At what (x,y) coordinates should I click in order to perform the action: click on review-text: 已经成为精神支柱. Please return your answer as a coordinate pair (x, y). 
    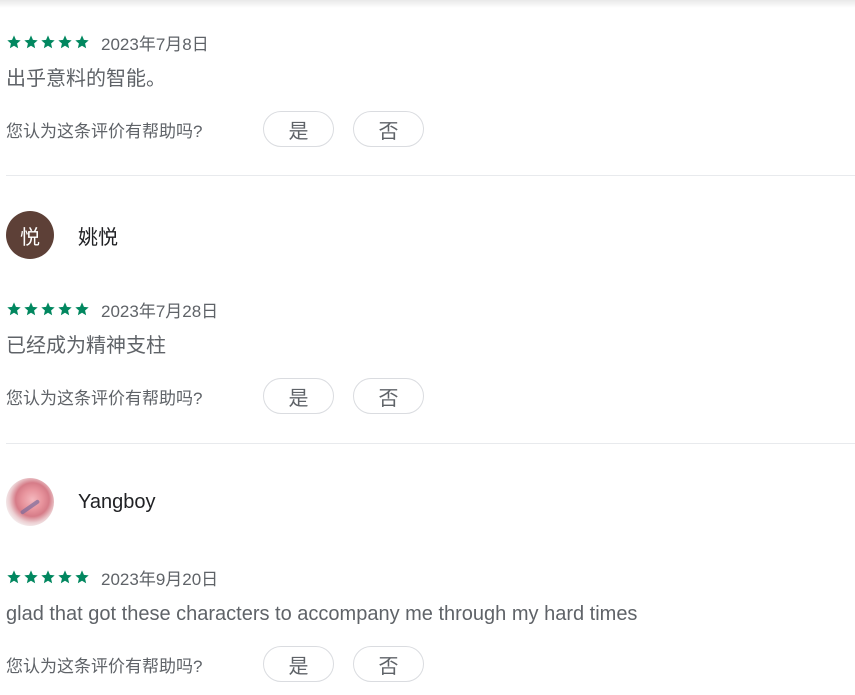
    Looking at the image, I should click on (86, 346).